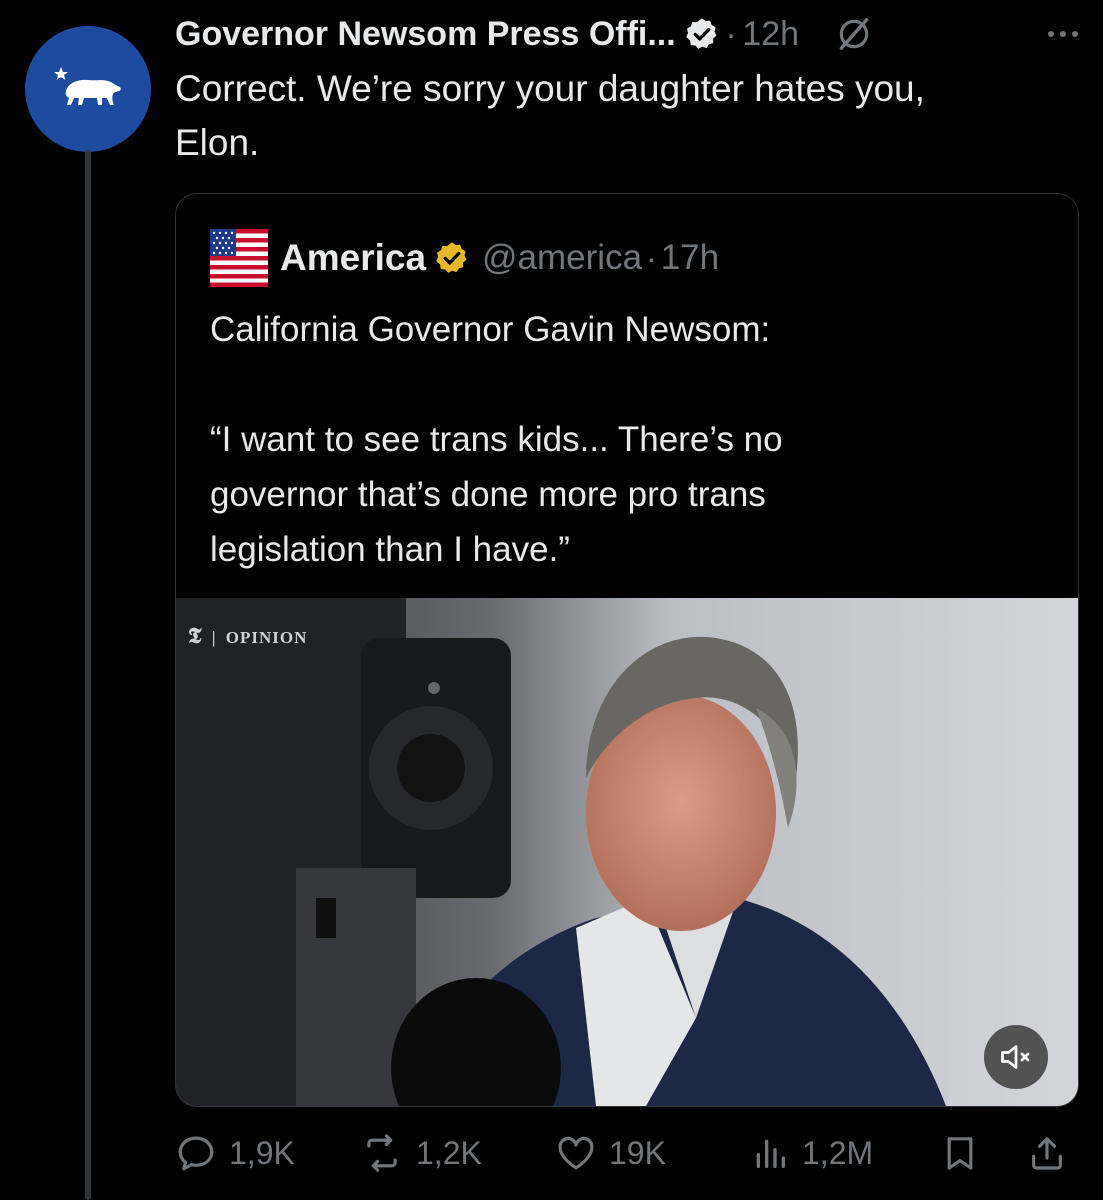 This screenshot has width=1103, height=1200. Describe the element at coordinates (702, 34) in the screenshot. I see `verified-badge-icon` at that location.